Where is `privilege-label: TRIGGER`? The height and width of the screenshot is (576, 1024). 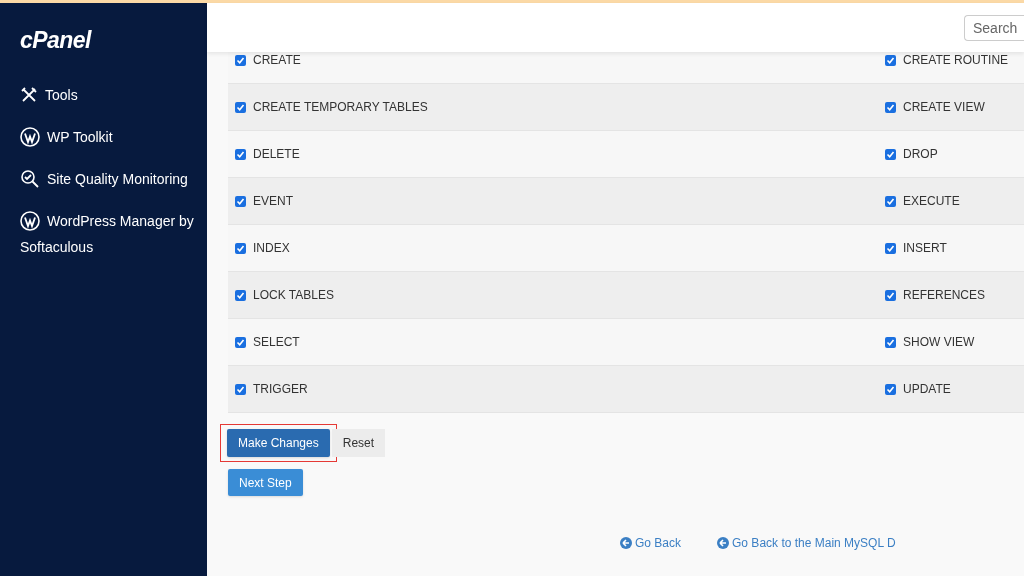 privilege-label: TRIGGER is located at coordinates (280, 389).